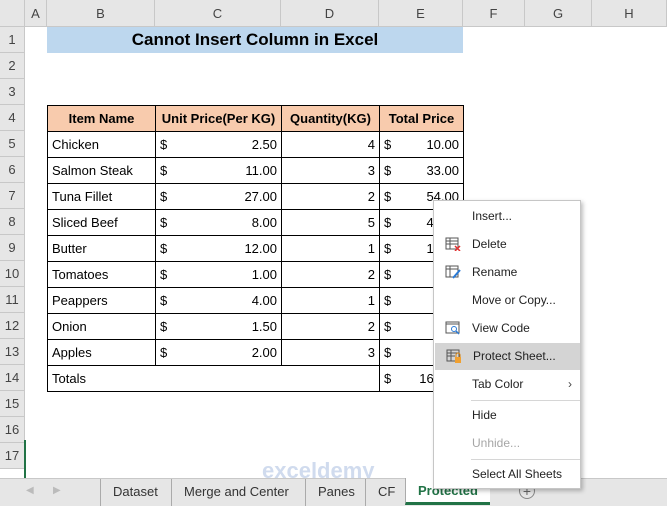 This screenshot has height=506, width=667. What do you see at coordinates (12, 248) in the screenshot?
I see `row-header-9: 9` at bounding box center [12, 248].